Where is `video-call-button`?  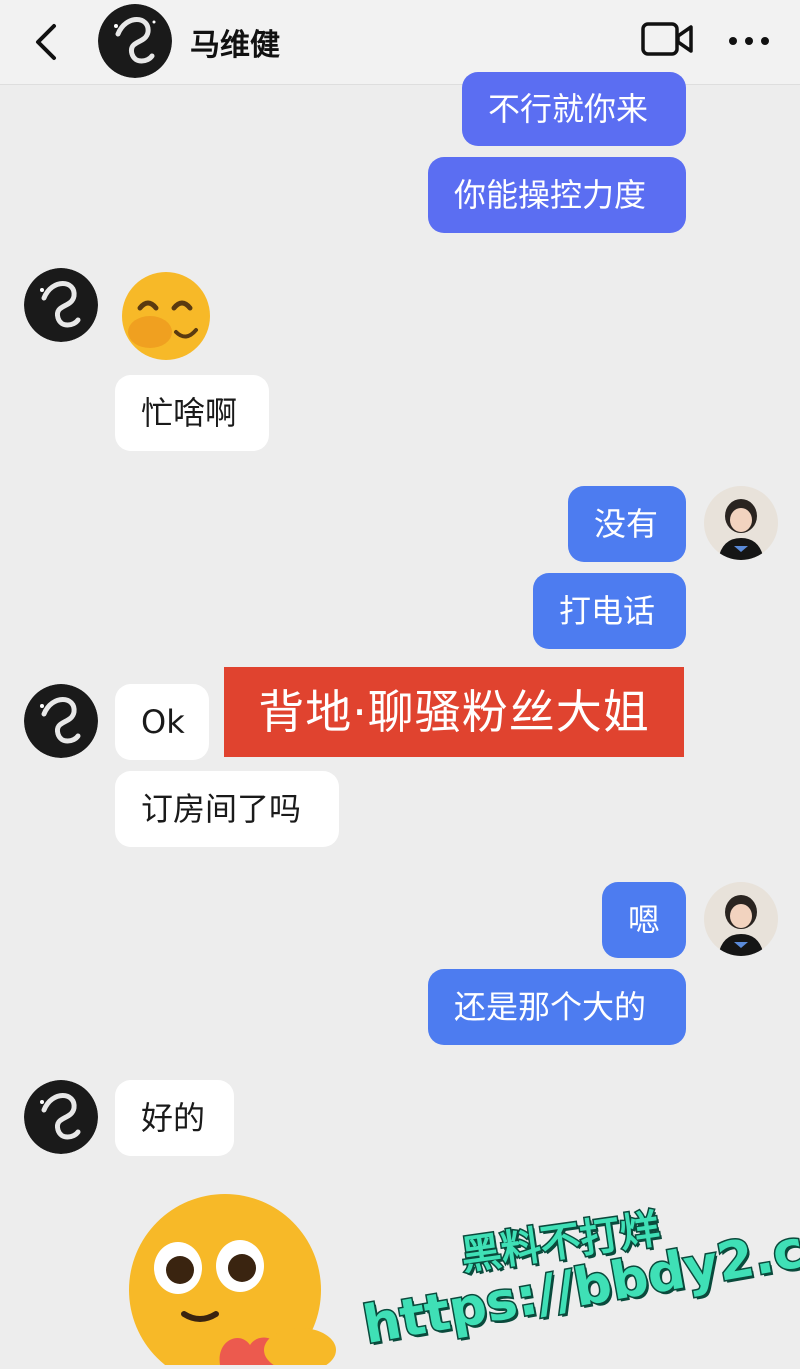 video-call-button is located at coordinates (667, 40).